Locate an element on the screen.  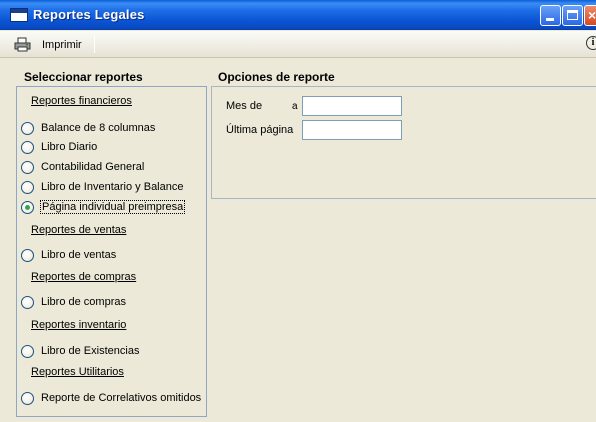
group-label-inventario: Reportes inventario is located at coordinates (79, 325).